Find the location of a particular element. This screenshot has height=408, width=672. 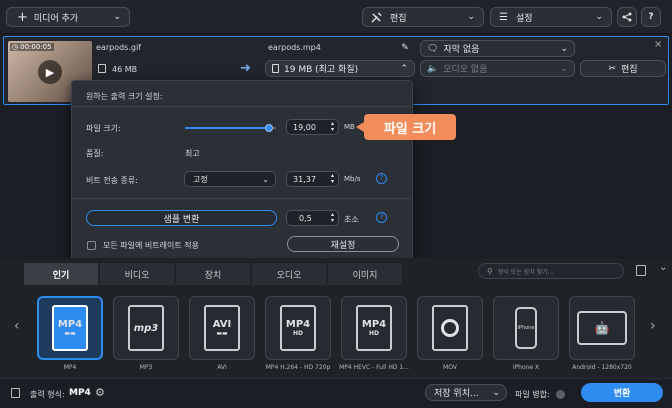

top-toolbar: + 미디어 추가 ⌄ 편집 ⌄ ☰ 설정 ⌄ ? is located at coordinates (336, 17).